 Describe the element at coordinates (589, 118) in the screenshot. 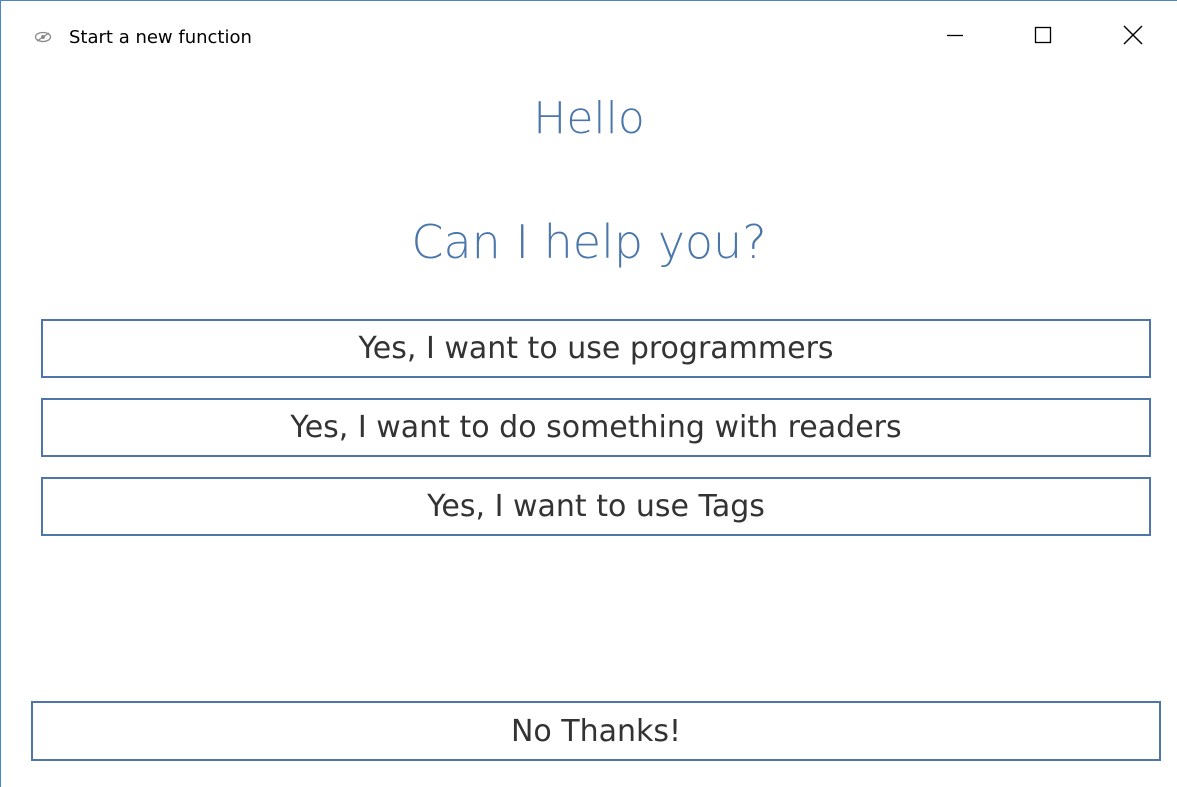

I see `greeting-heading: Hello` at that location.